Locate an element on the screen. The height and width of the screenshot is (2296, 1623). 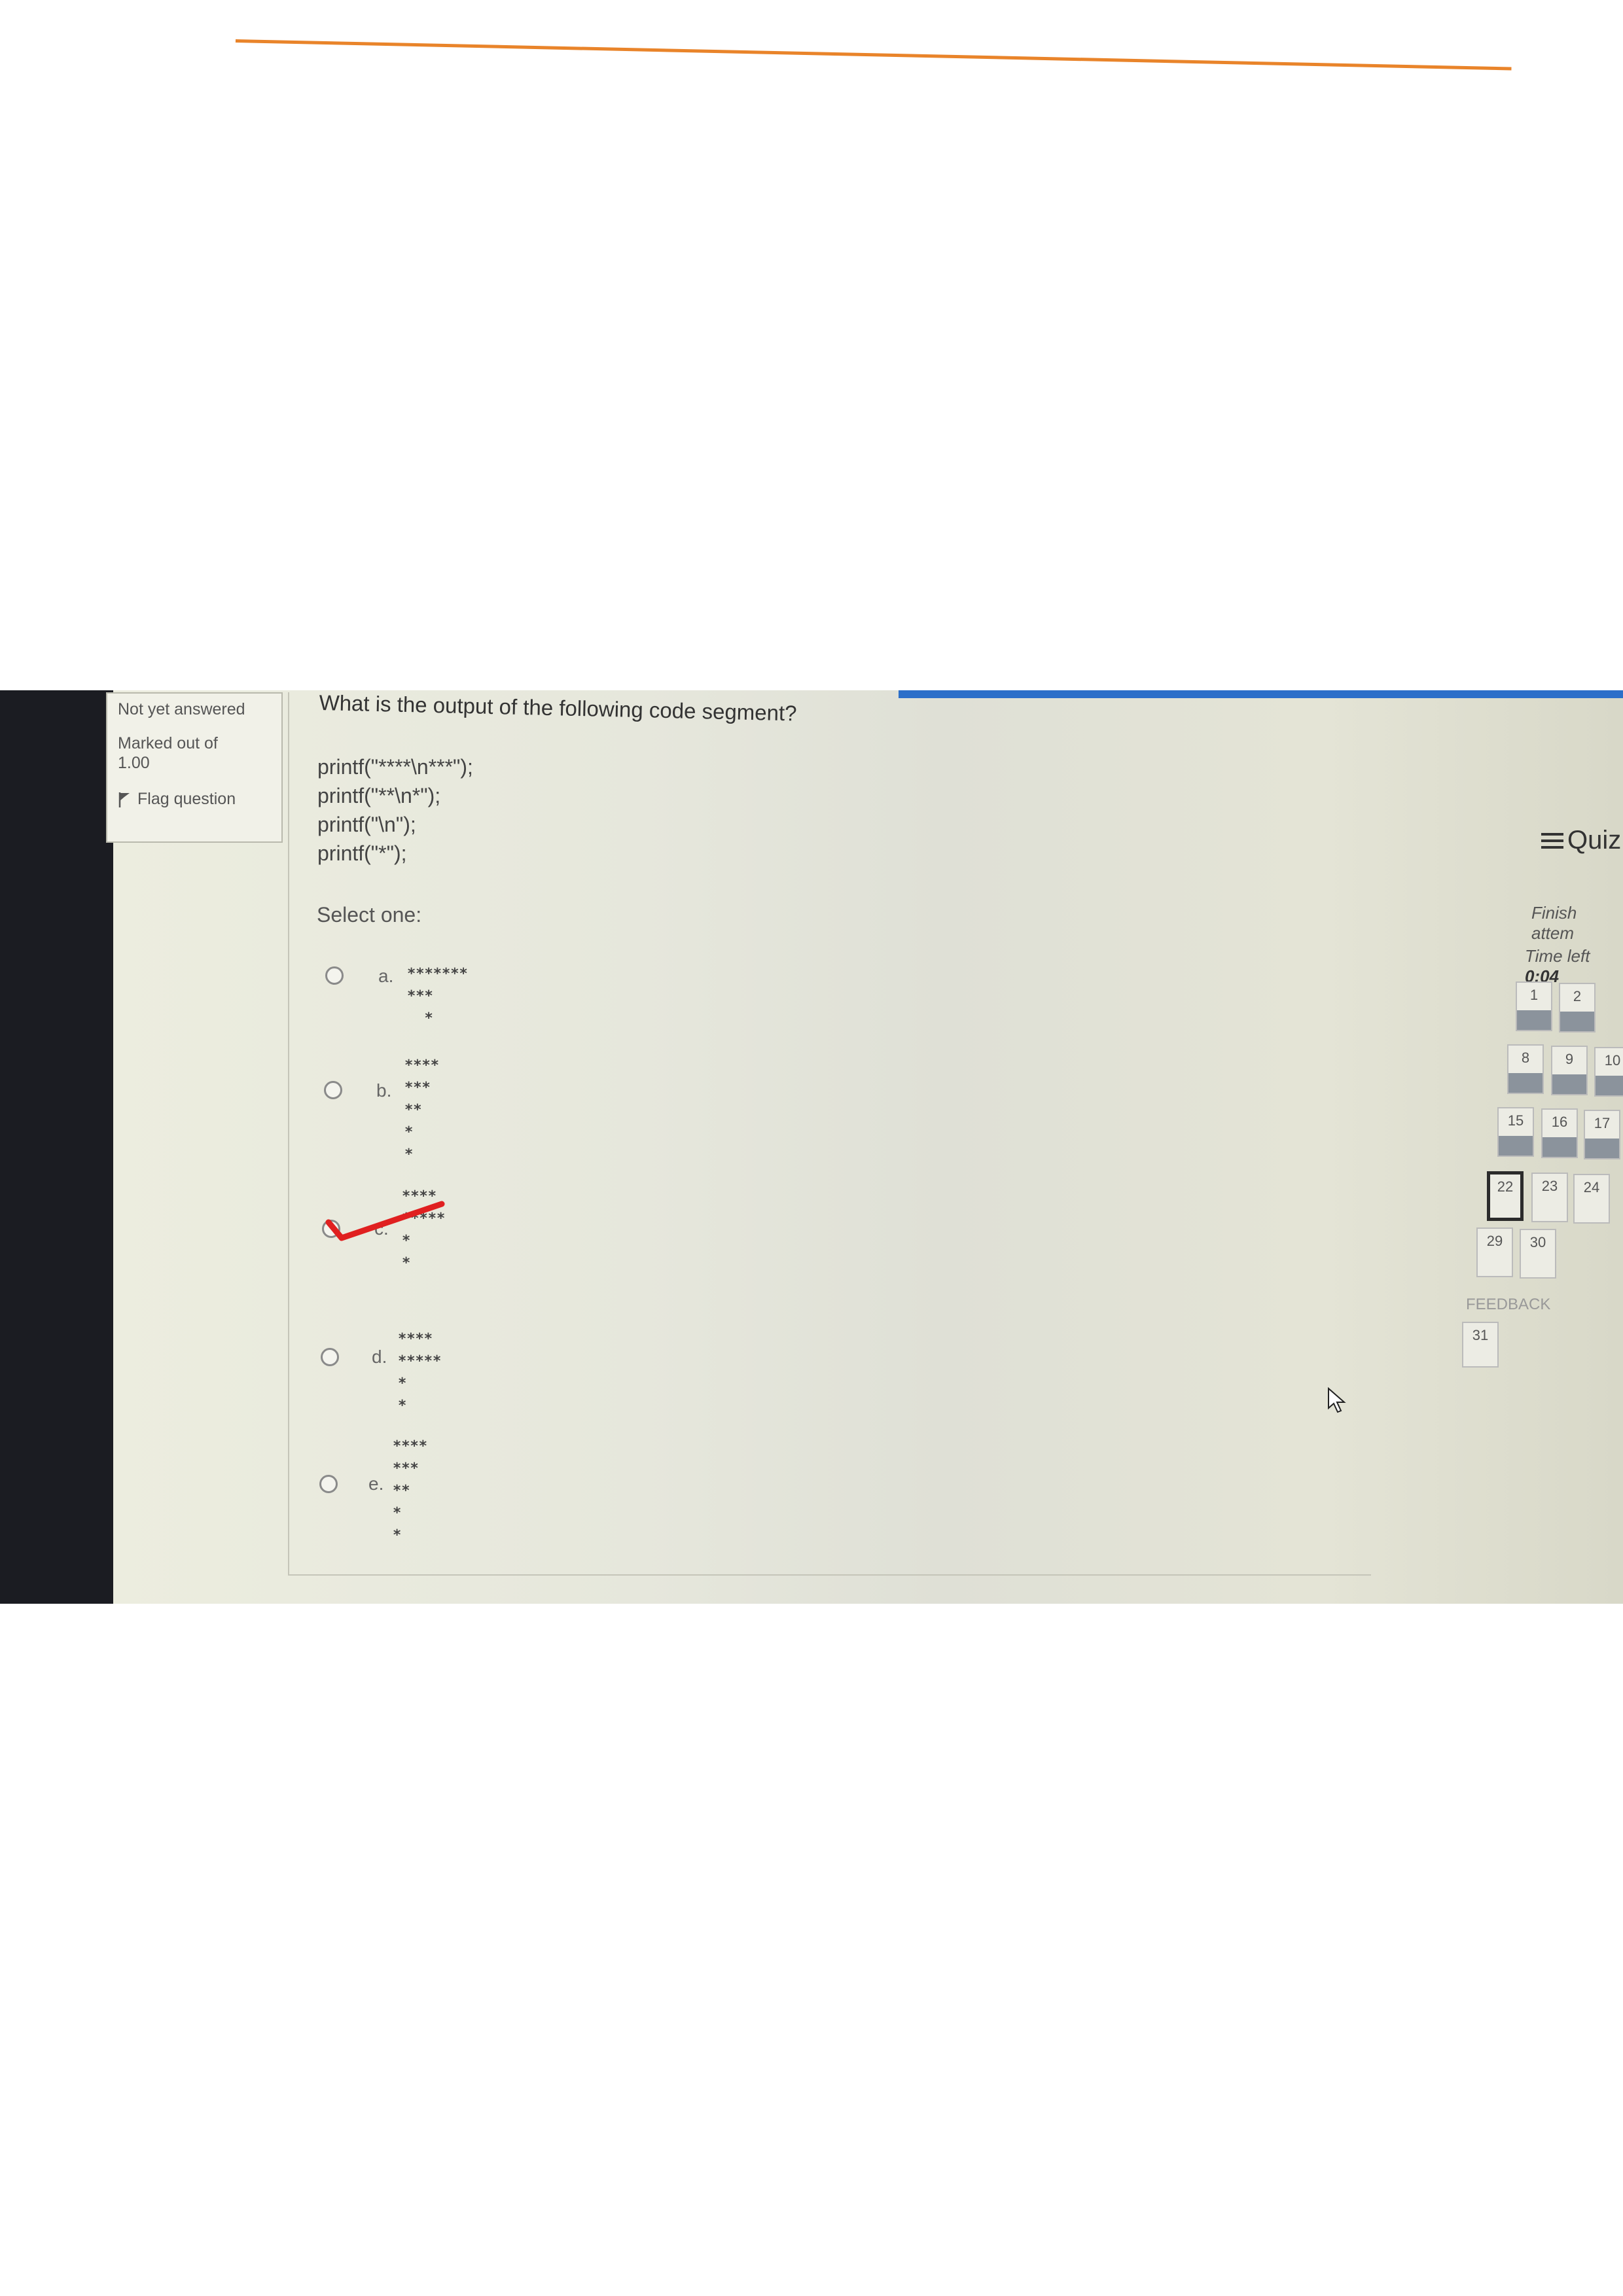
question-nav-button: 8 is located at coordinates (1526, 1069).